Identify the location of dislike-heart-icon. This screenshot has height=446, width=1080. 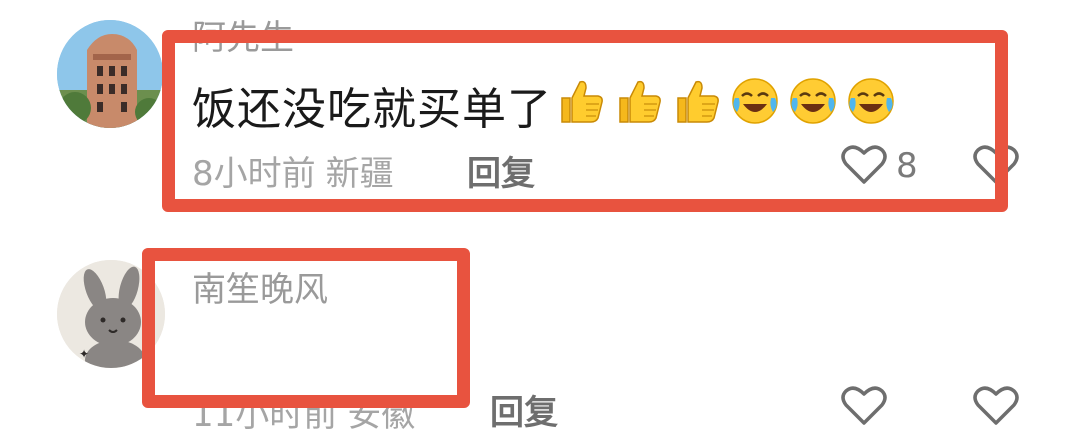
(996, 405).